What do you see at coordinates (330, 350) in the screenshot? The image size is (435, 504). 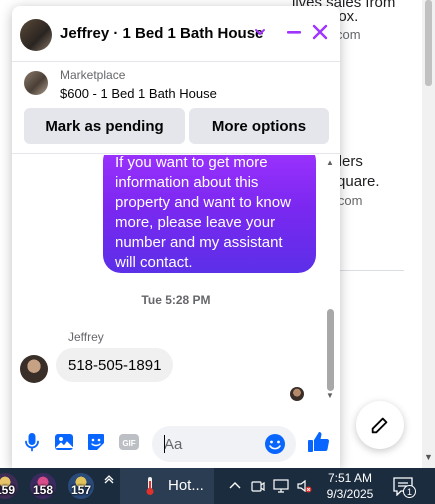 I see `message-scrollbar-thumb` at bounding box center [330, 350].